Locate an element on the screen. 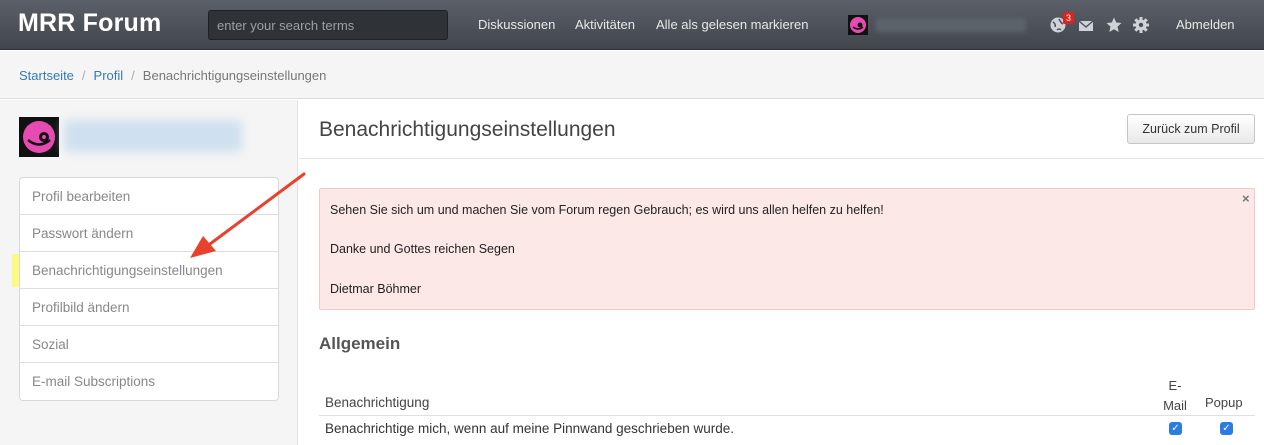  column-header-email-line: E- is located at coordinates (1175, 385).